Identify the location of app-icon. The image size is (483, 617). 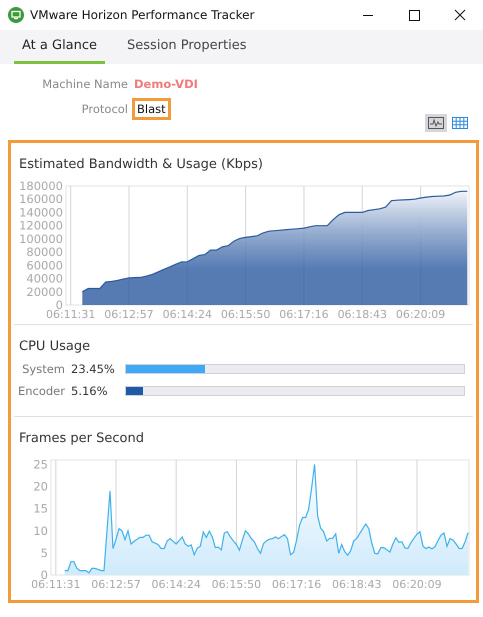
(16, 15).